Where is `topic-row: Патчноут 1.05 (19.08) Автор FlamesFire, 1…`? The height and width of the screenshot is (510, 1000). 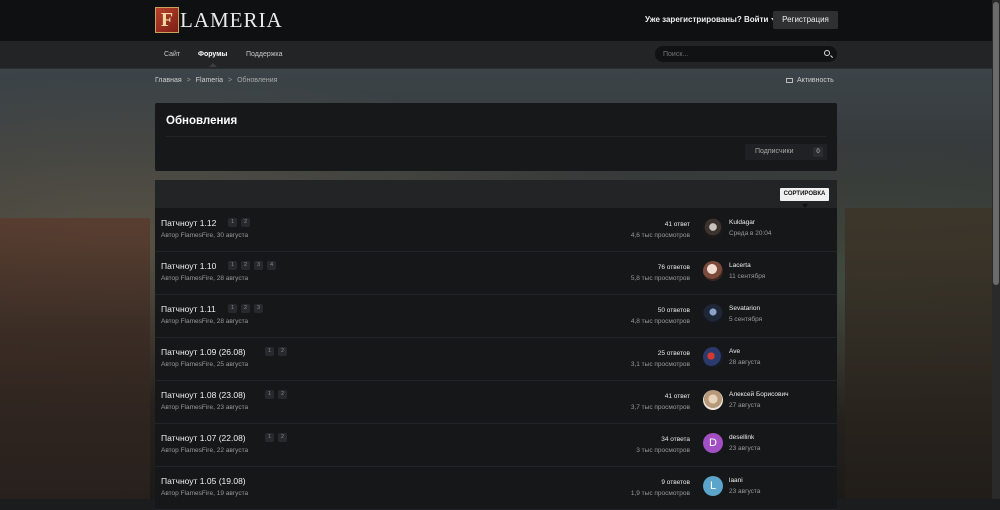 topic-row: Патчноут 1.05 (19.08) Автор FlamesFire, 1… is located at coordinates (496, 488).